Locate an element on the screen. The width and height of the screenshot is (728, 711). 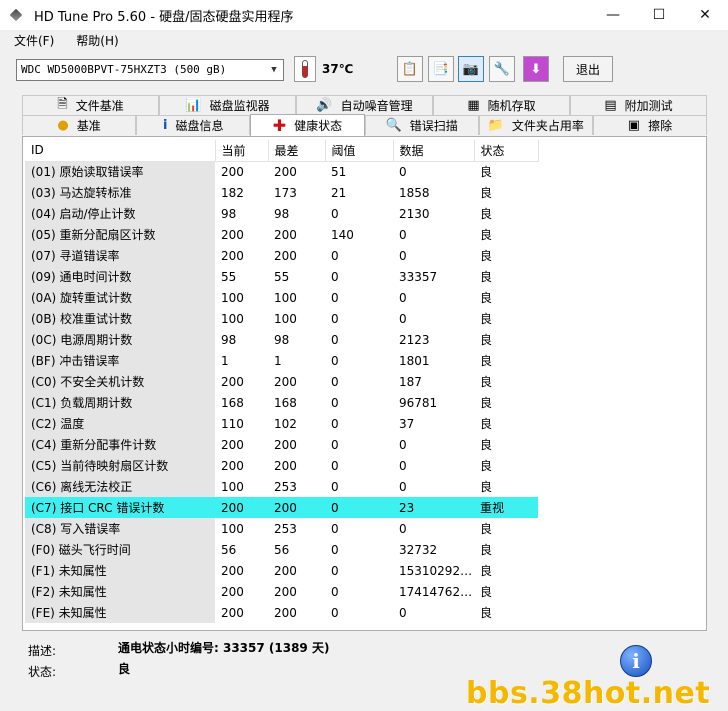
tab-disk-info: i 磁盘信息 is located at coordinates (193, 125).